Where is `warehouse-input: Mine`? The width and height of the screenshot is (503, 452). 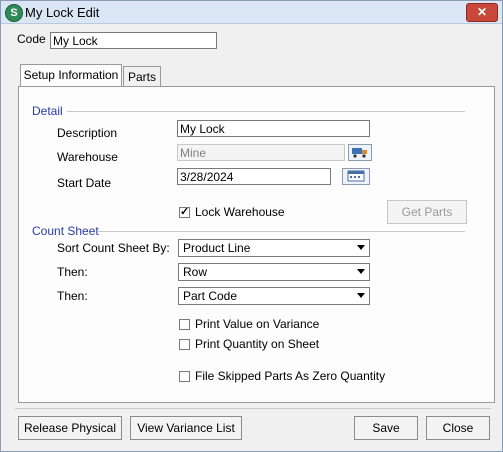
warehouse-input: Mine is located at coordinates (261, 152).